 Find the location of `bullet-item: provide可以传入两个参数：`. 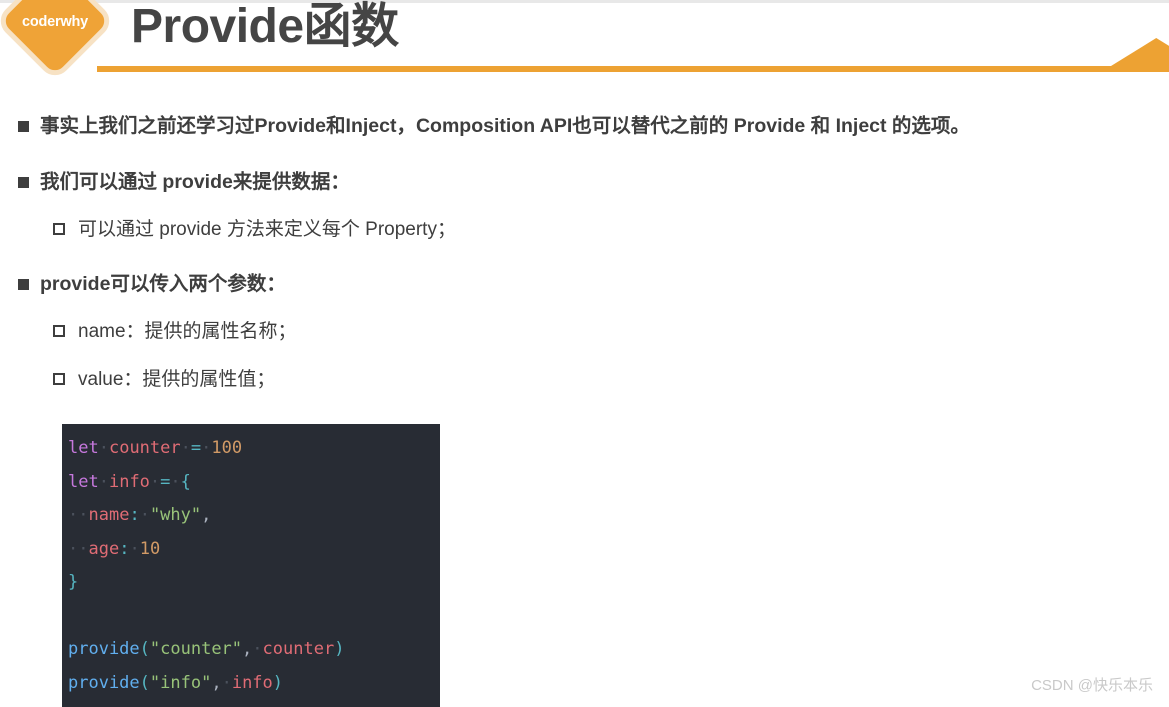

bullet-item: provide可以传入两个参数： is located at coordinates (143, 284).